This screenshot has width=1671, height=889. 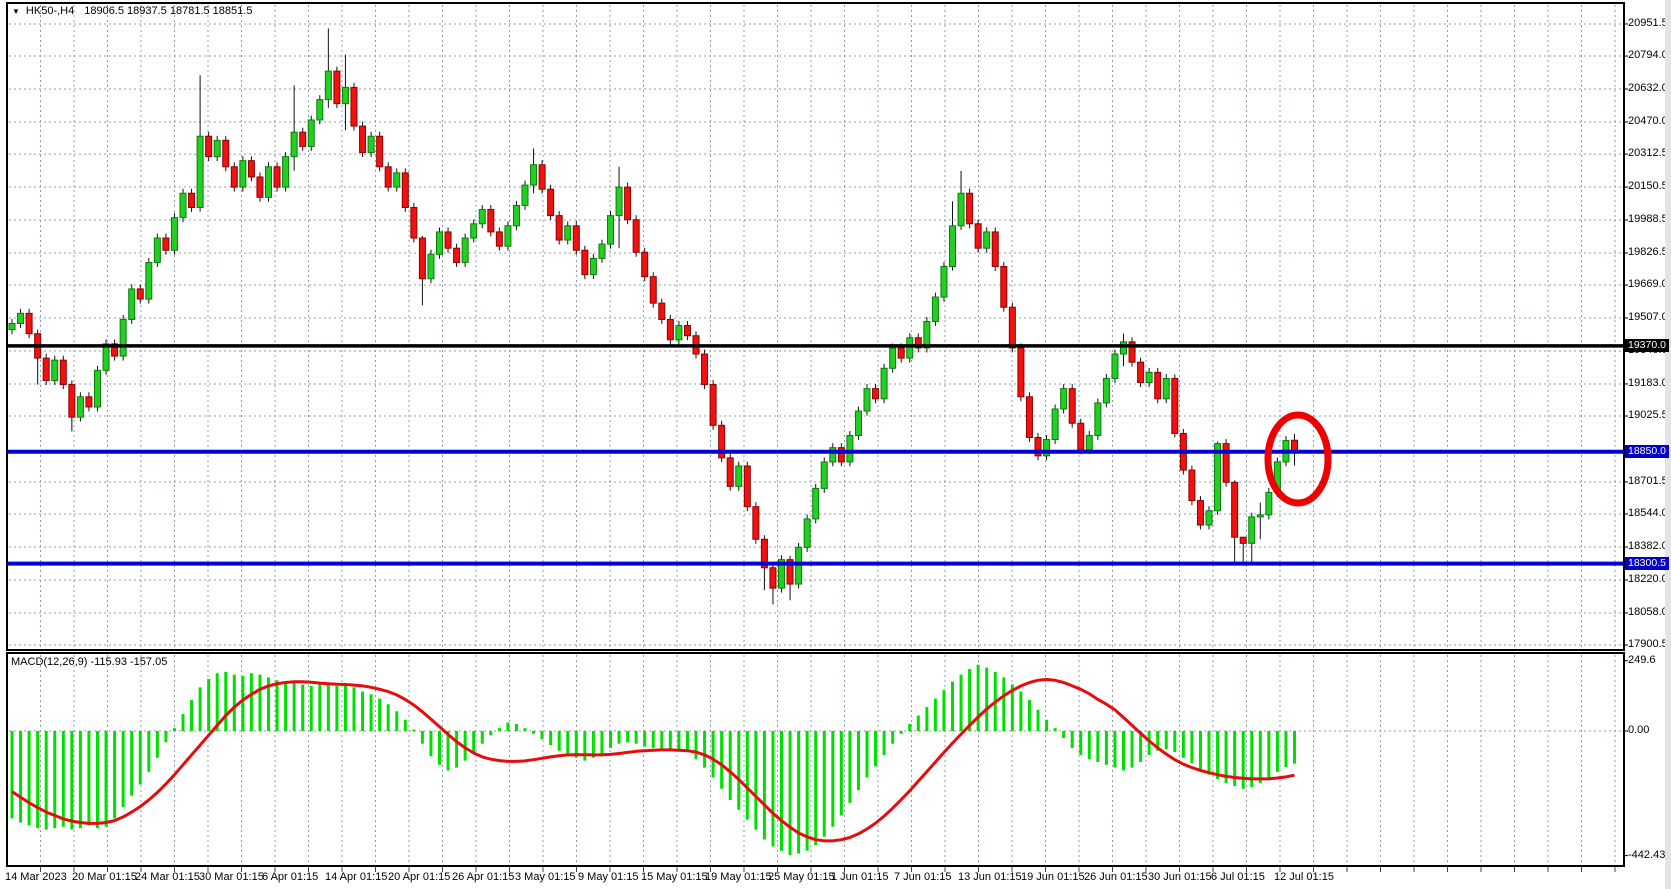 I want to click on price-axis-label: 20794.0, so click(x=1648, y=55).